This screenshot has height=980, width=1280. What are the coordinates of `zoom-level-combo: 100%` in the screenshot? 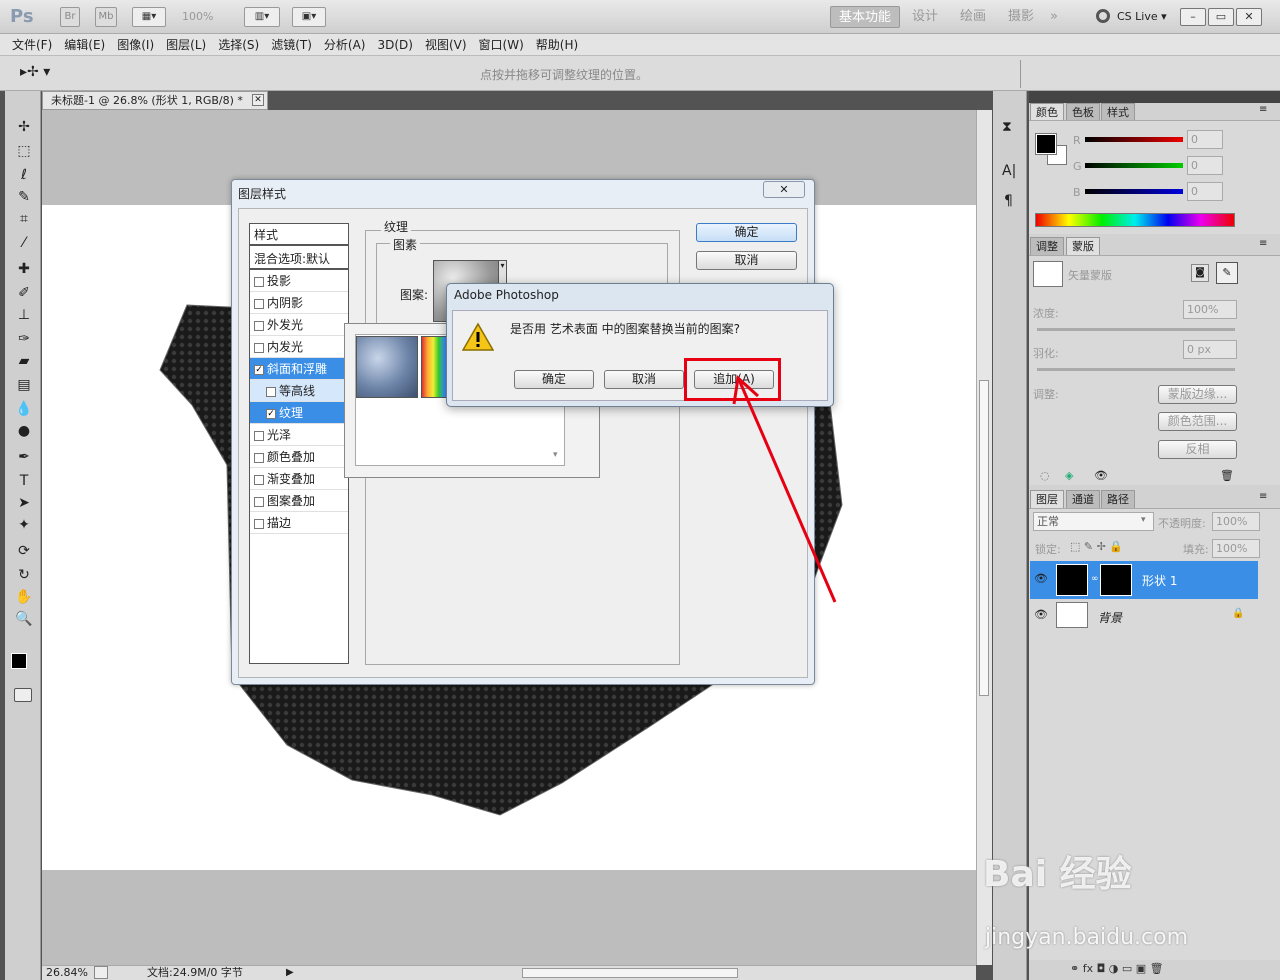 It's located at (197, 16).